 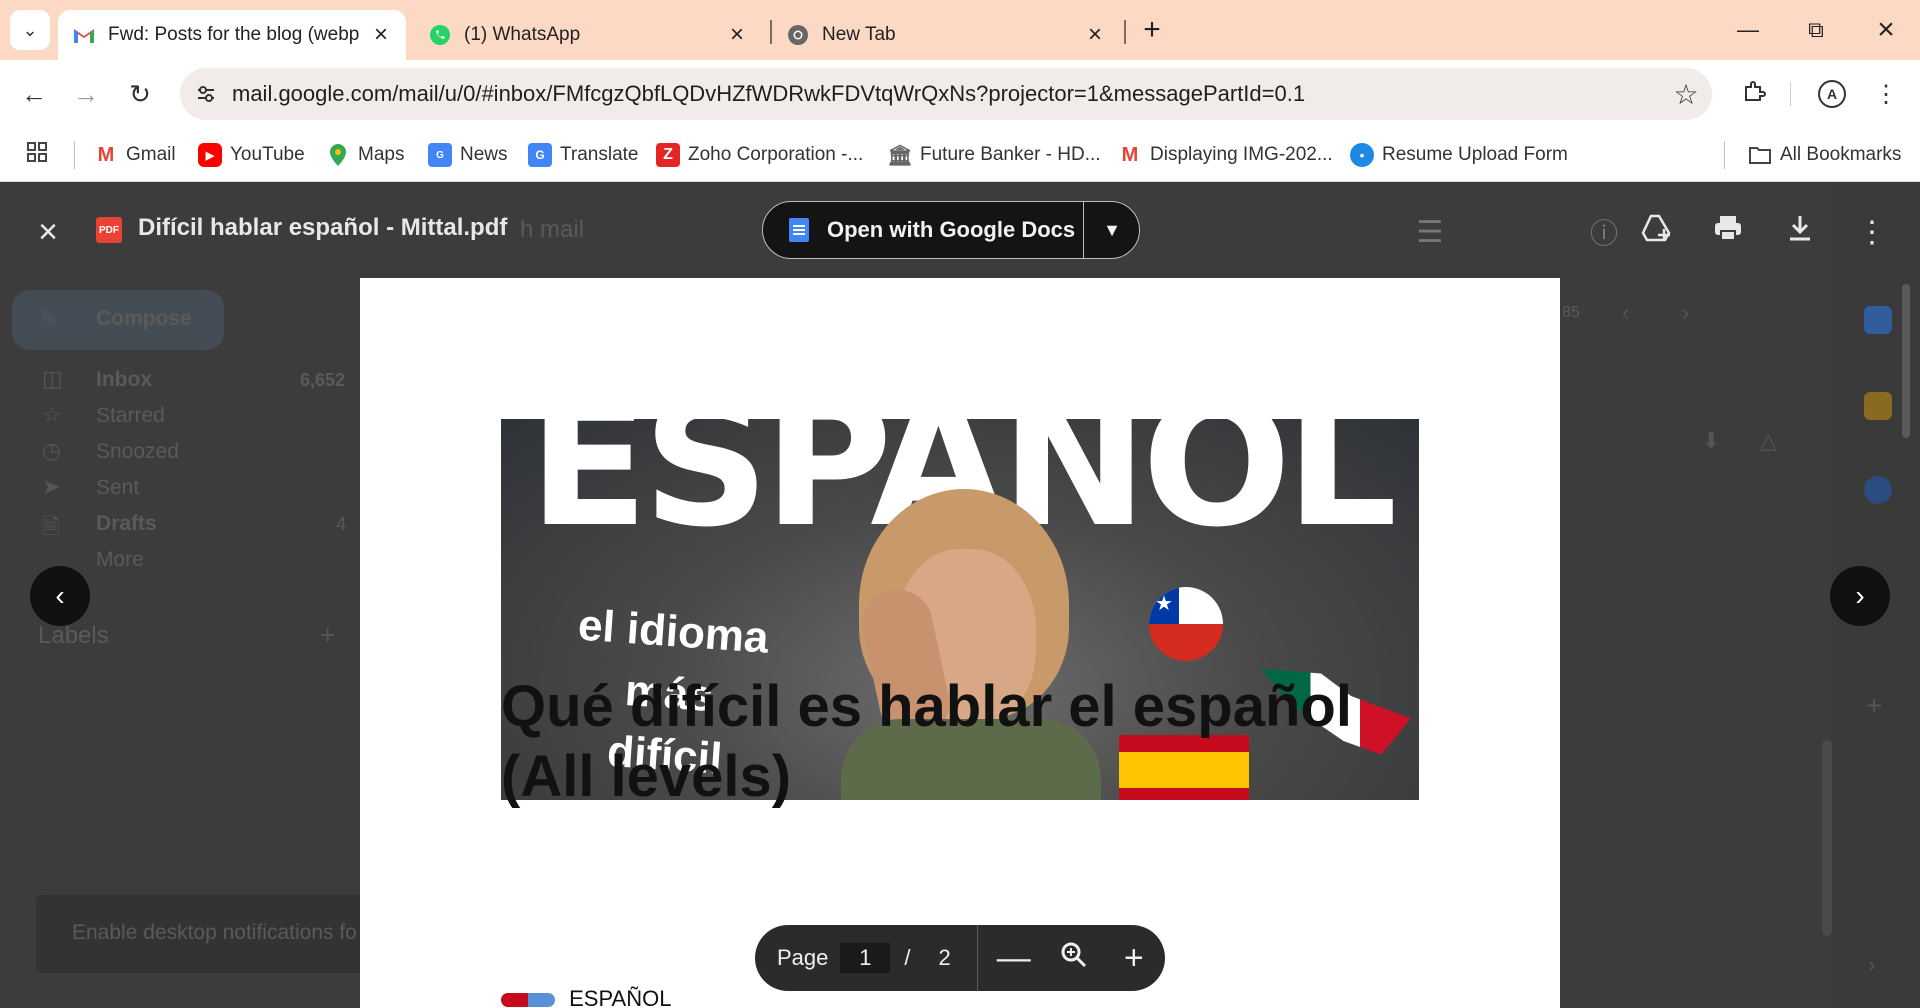 I want to click on google-docs-icon, so click(x=799, y=230).